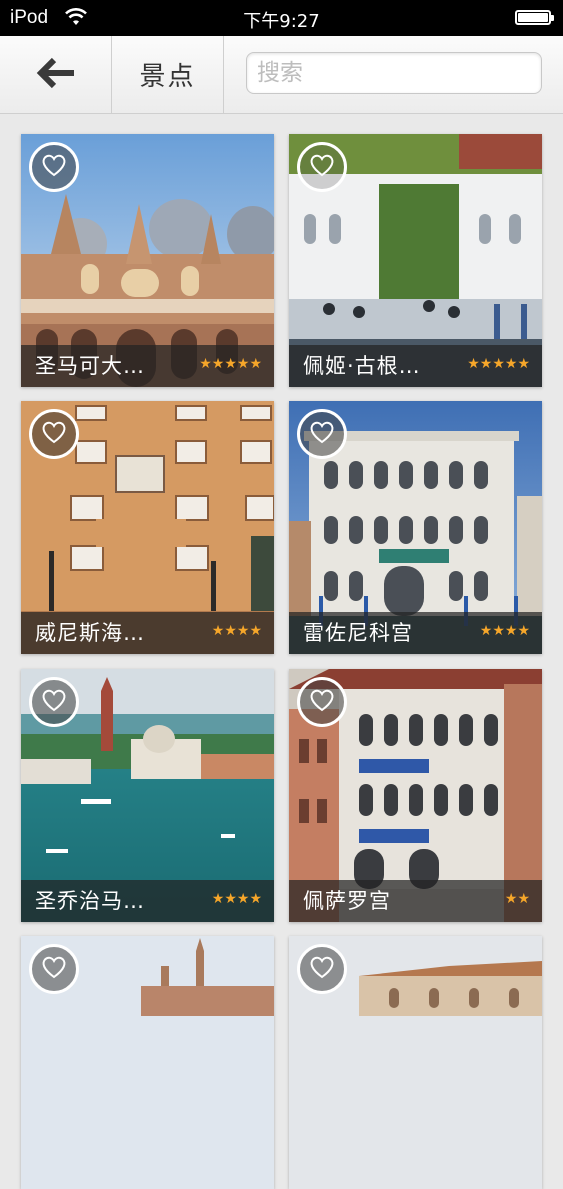  Describe the element at coordinates (534, 17) in the screenshot. I see `battery-icon` at that location.